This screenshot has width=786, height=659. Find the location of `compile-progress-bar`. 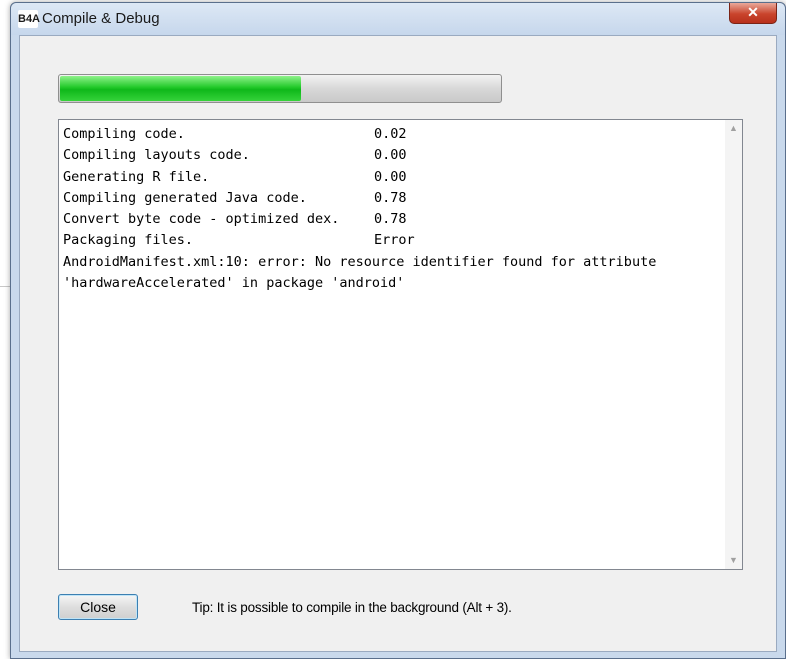

compile-progress-bar is located at coordinates (280, 88).